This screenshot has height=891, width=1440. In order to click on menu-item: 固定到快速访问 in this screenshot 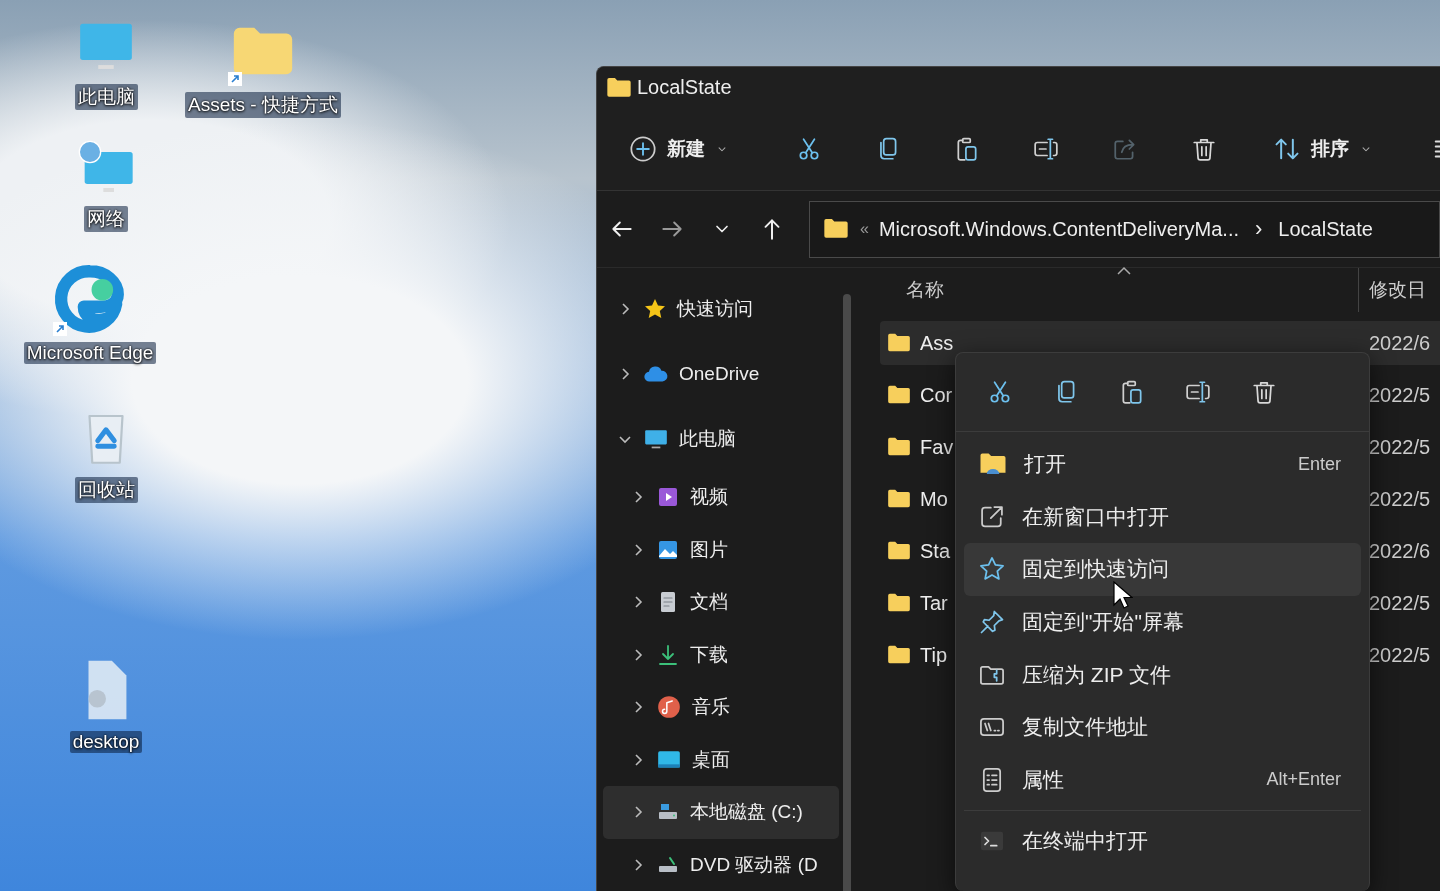, I will do `click(1162, 569)`.